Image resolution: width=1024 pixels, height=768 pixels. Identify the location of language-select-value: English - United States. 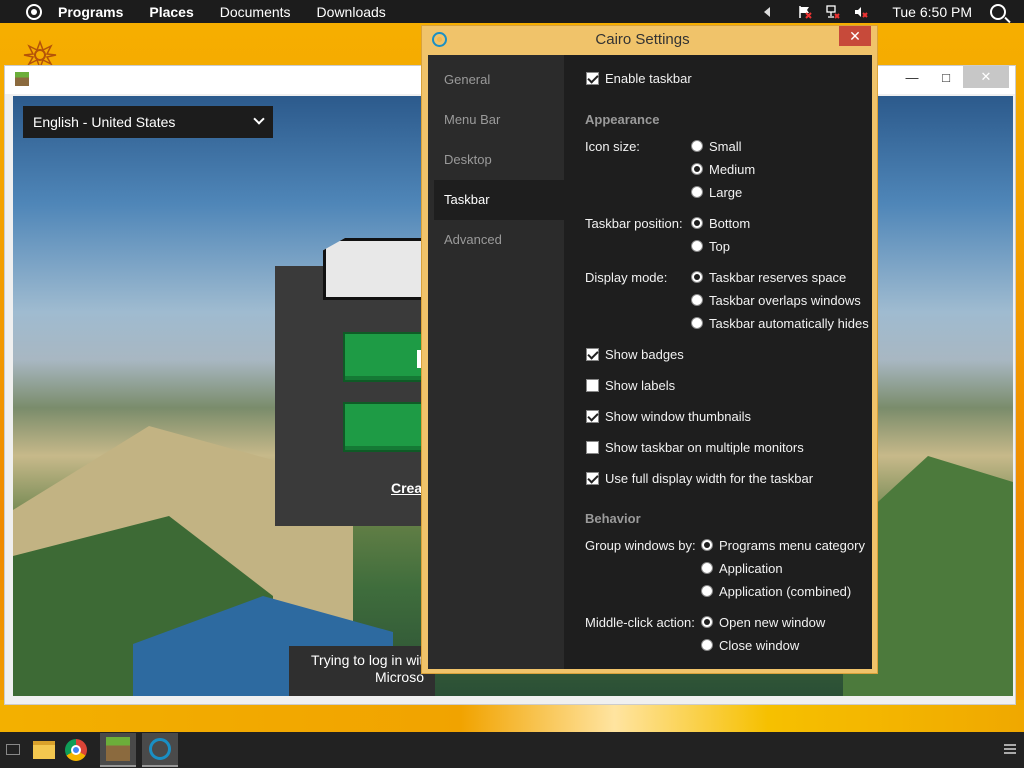
(104, 122).